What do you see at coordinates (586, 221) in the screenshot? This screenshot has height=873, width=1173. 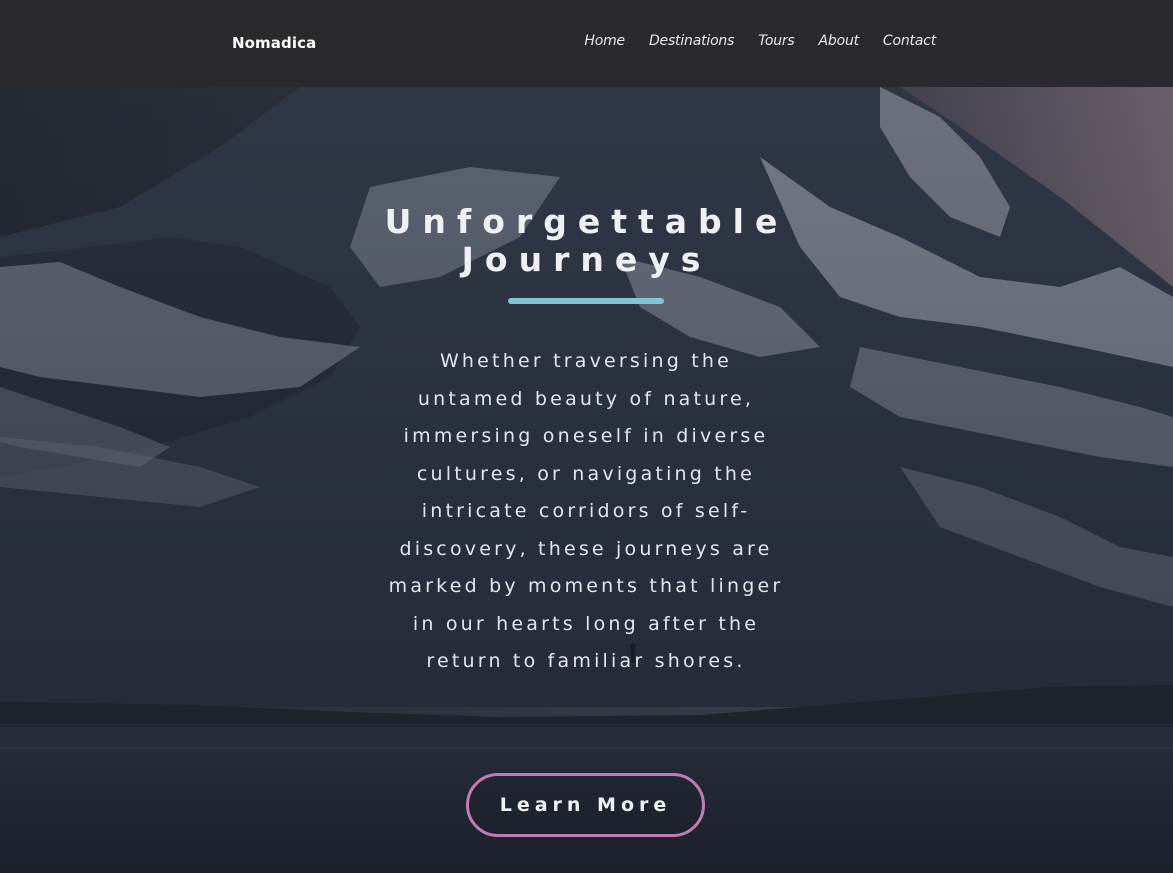 I see `hero-title-line-1: Unforgettable` at bounding box center [586, 221].